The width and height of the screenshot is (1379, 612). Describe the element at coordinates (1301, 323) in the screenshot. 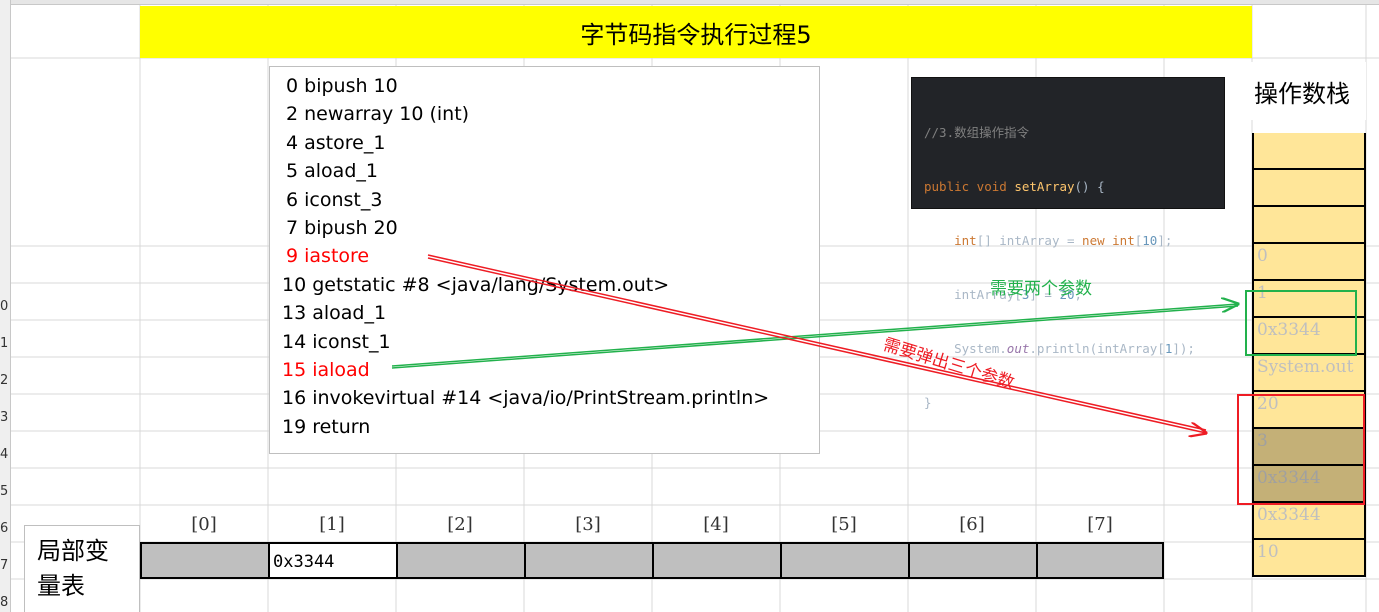

I see `green-highlight-box` at that location.